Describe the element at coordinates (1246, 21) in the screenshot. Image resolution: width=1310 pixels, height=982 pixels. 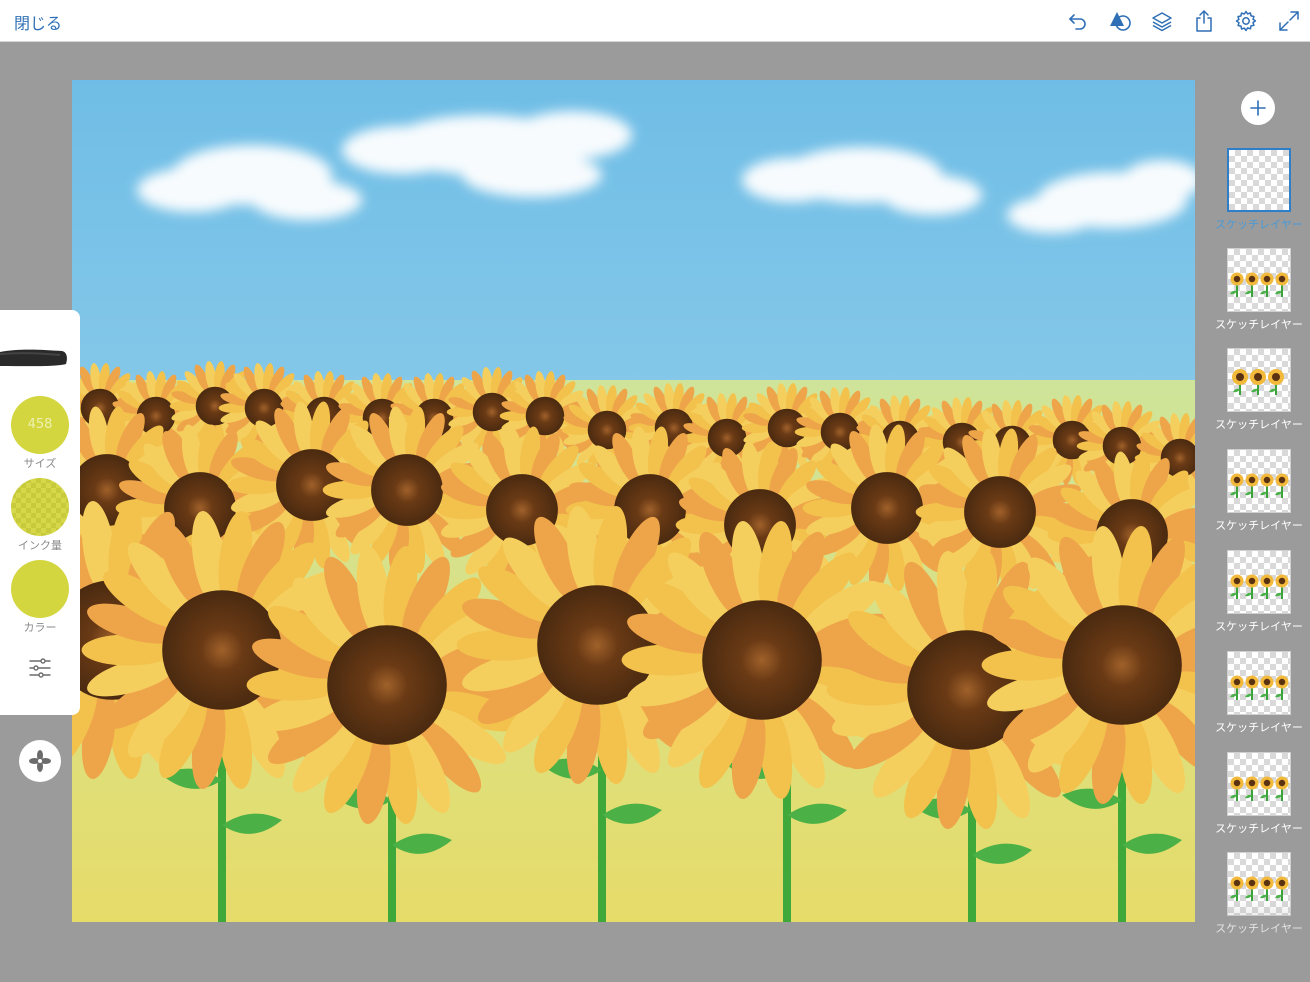
I see `settings-gear-icon` at that location.